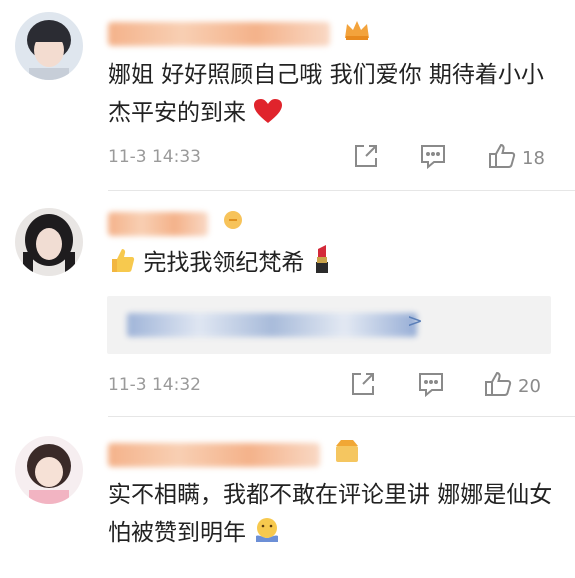 The height and width of the screenshot is (578, 575). Describe the element at coordinates (267, 536) in the screenshot. I see `hug-emoji` at that location.